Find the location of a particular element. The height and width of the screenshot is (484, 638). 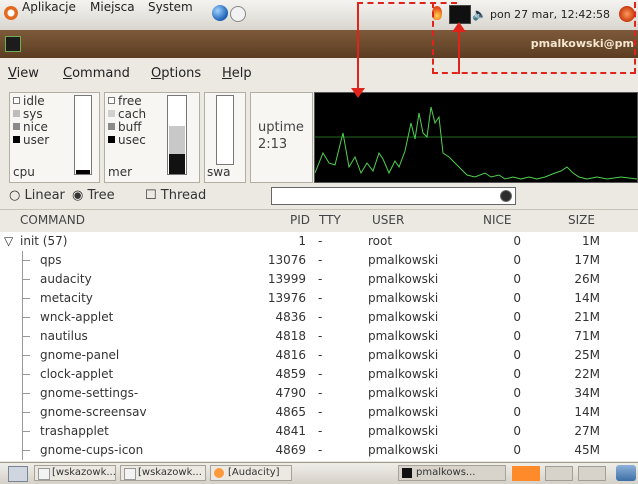

cell-pid: 4836 is located at coordinates (290, 317).